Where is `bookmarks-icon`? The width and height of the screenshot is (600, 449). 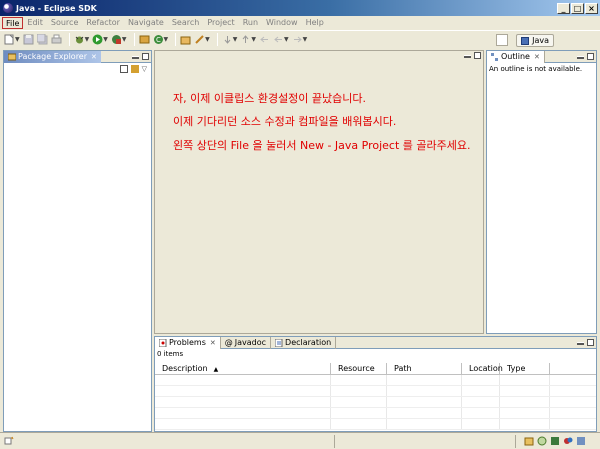 bookmarks-icon is located at coordinates (568, 441).